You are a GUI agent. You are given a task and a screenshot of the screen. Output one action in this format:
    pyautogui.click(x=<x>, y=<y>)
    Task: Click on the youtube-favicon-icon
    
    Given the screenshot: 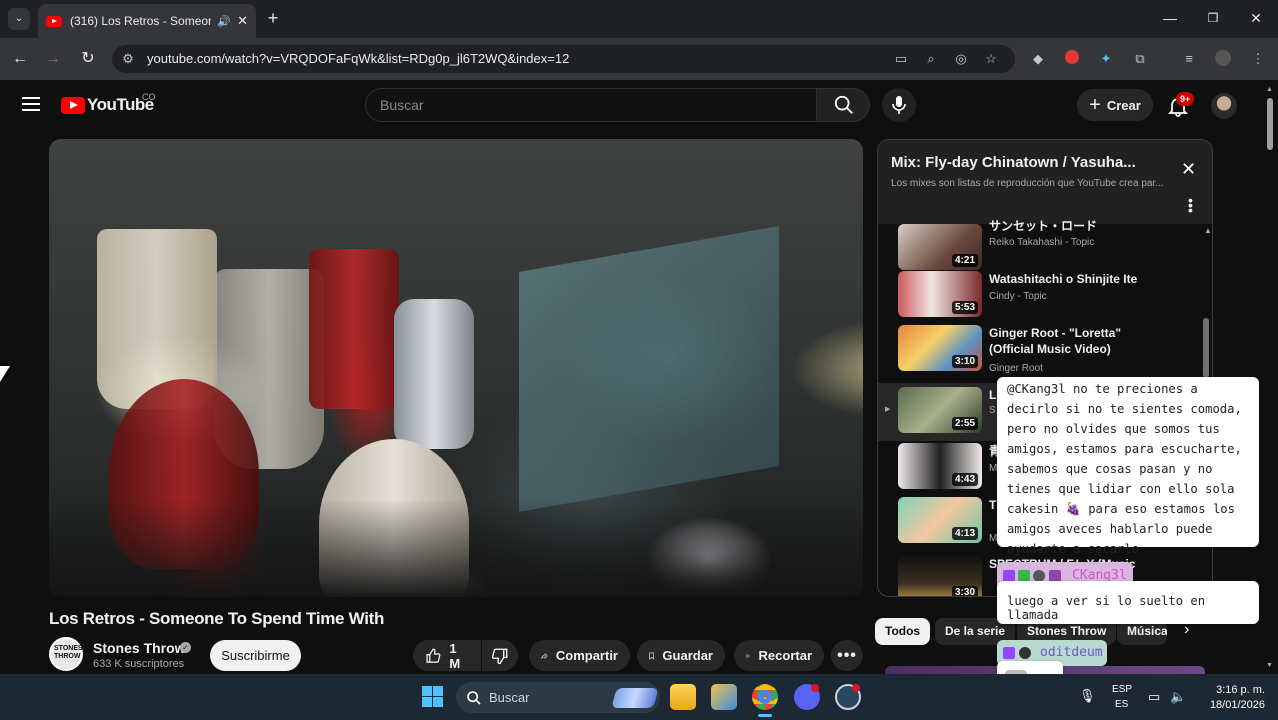 What is the action you would take?
    pyautogui.click(x=54, y=21)
    